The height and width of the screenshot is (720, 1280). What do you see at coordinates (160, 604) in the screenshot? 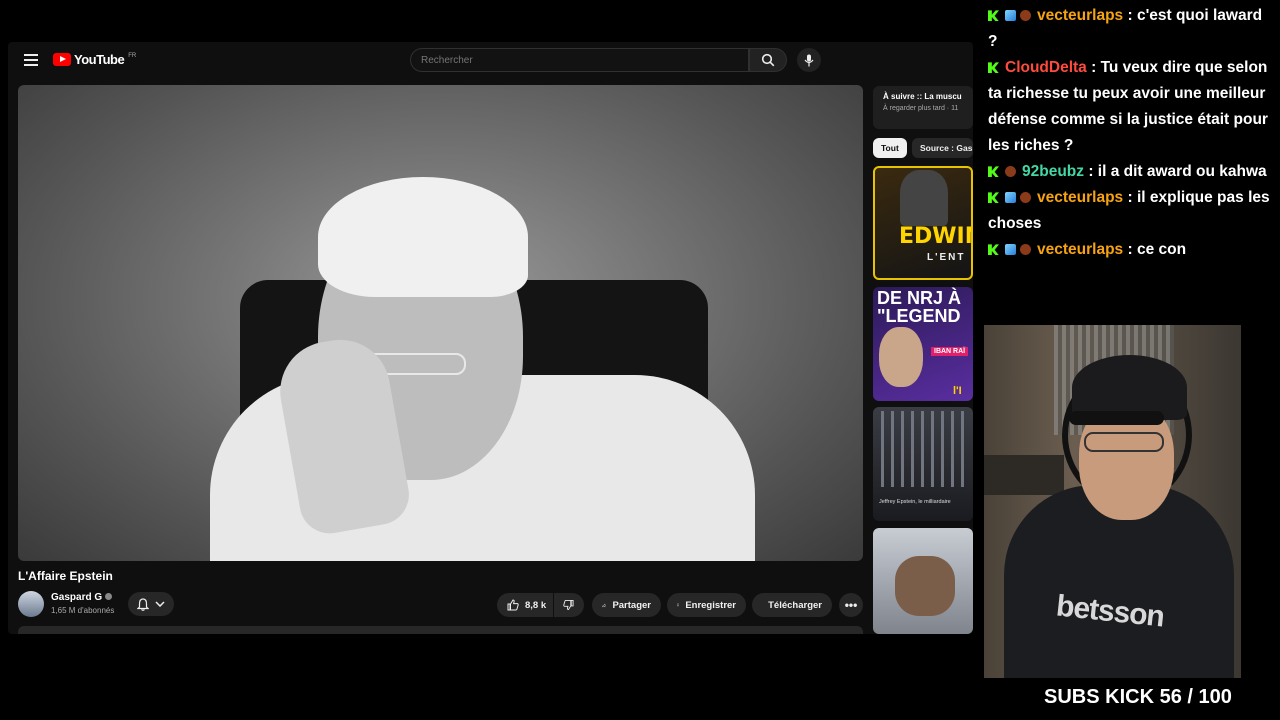
I see `chevron-down-icon` at bounding box center [160, 604].